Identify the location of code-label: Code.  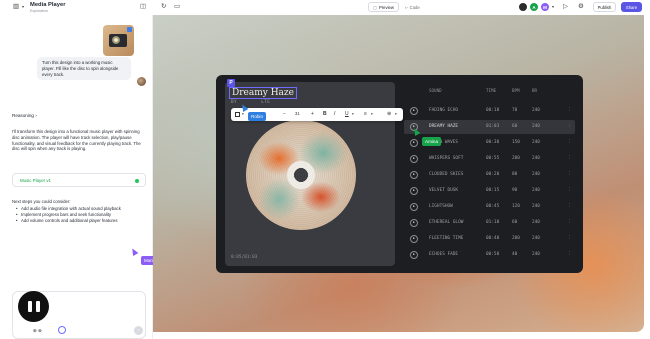
(414, 7).